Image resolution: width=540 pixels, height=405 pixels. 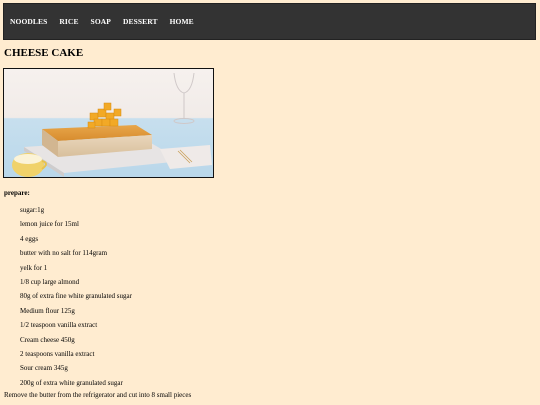 What do you see at coordinates (17, 193) in the screenshot?
I see `prepare-label: prepare:` at bounding box center [17, 193].